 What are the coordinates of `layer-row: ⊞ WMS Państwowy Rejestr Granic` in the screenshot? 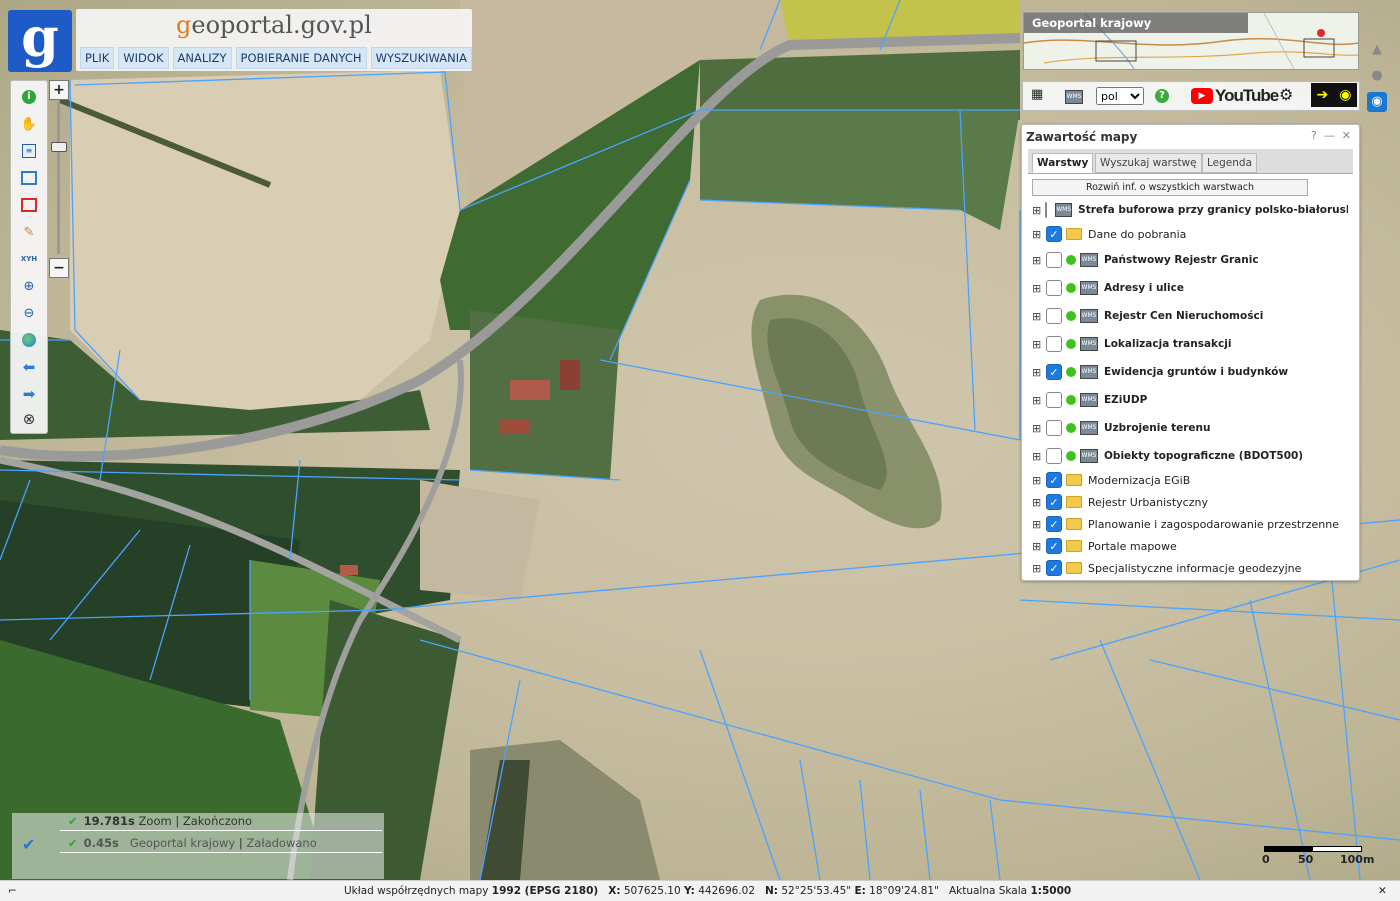 It's located at (1145, 260).